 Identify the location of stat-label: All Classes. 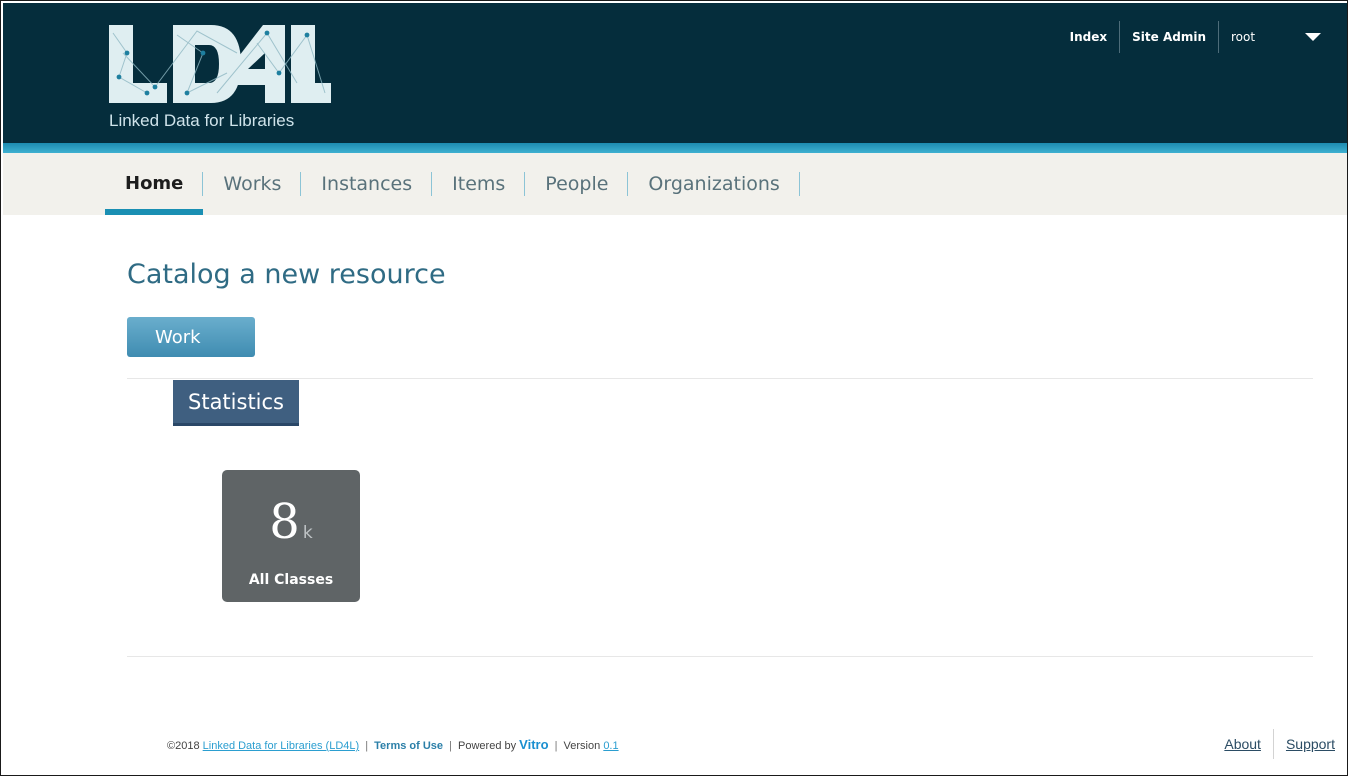
(291, 580).